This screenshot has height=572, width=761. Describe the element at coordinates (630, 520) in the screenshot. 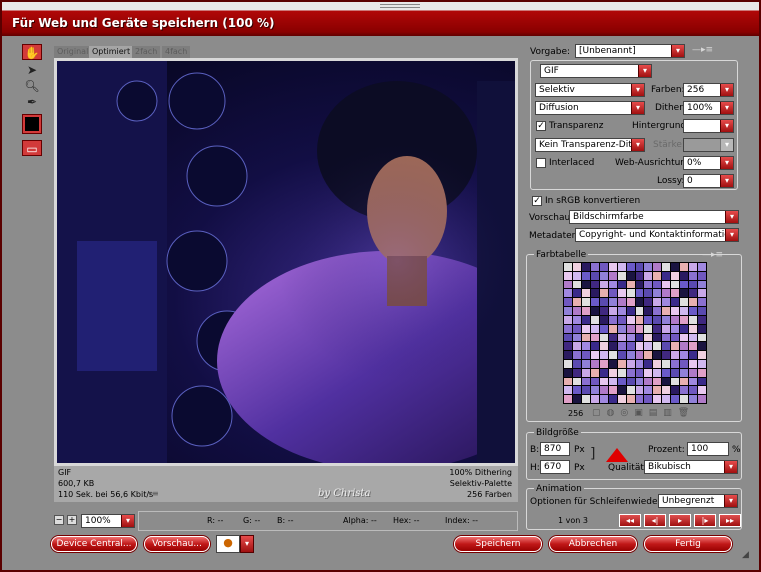

I see `first-frame-icon: ◂◂` at that location.